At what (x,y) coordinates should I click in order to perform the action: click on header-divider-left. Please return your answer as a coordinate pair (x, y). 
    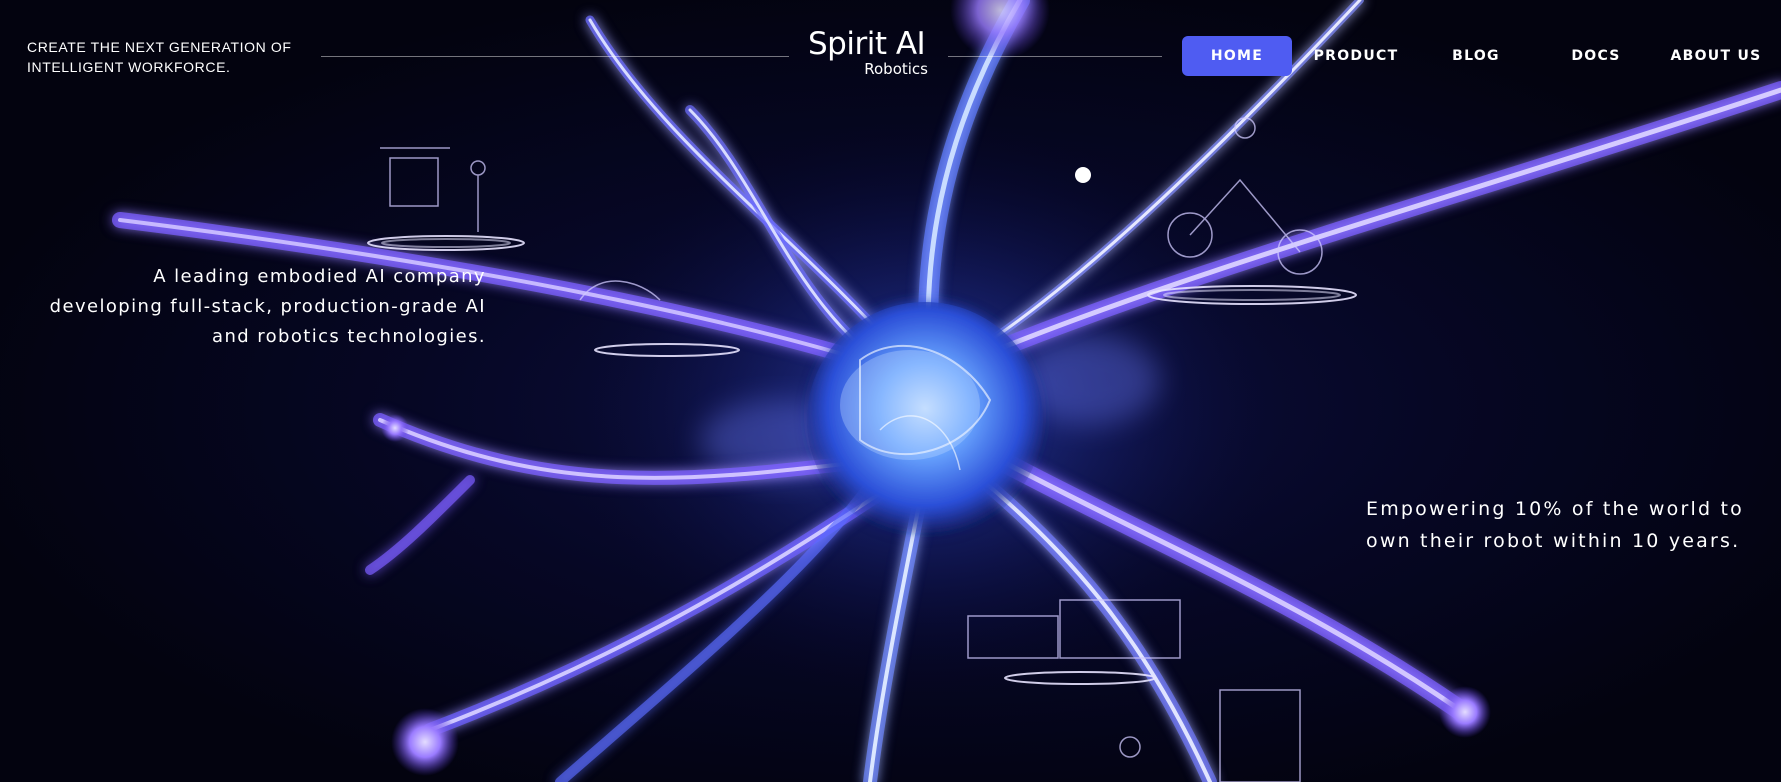
    Looking at the image, I should click on (555, 56).